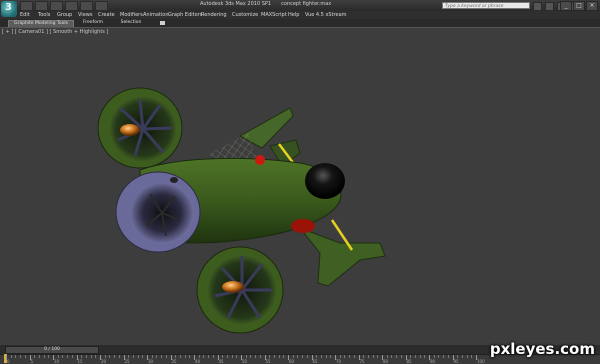  Describe the element at coordinates (101, 6) in the screenshot. I see `project-folder-icon` at that location.